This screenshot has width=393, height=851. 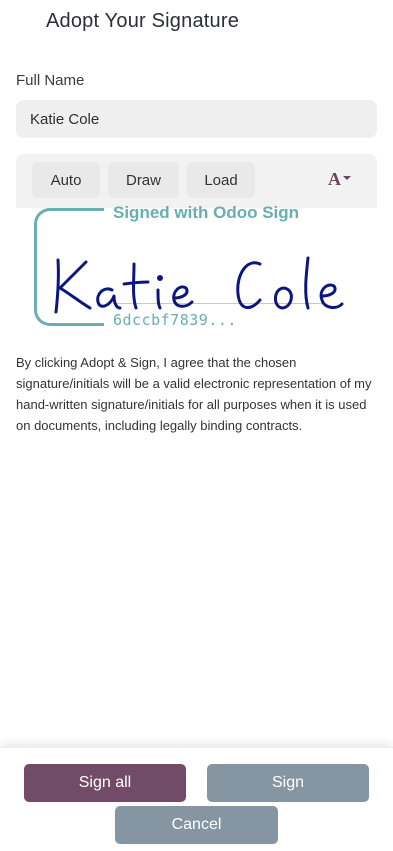 I want to click on auto-mode-button: Auto, so click(x=66, y=180).